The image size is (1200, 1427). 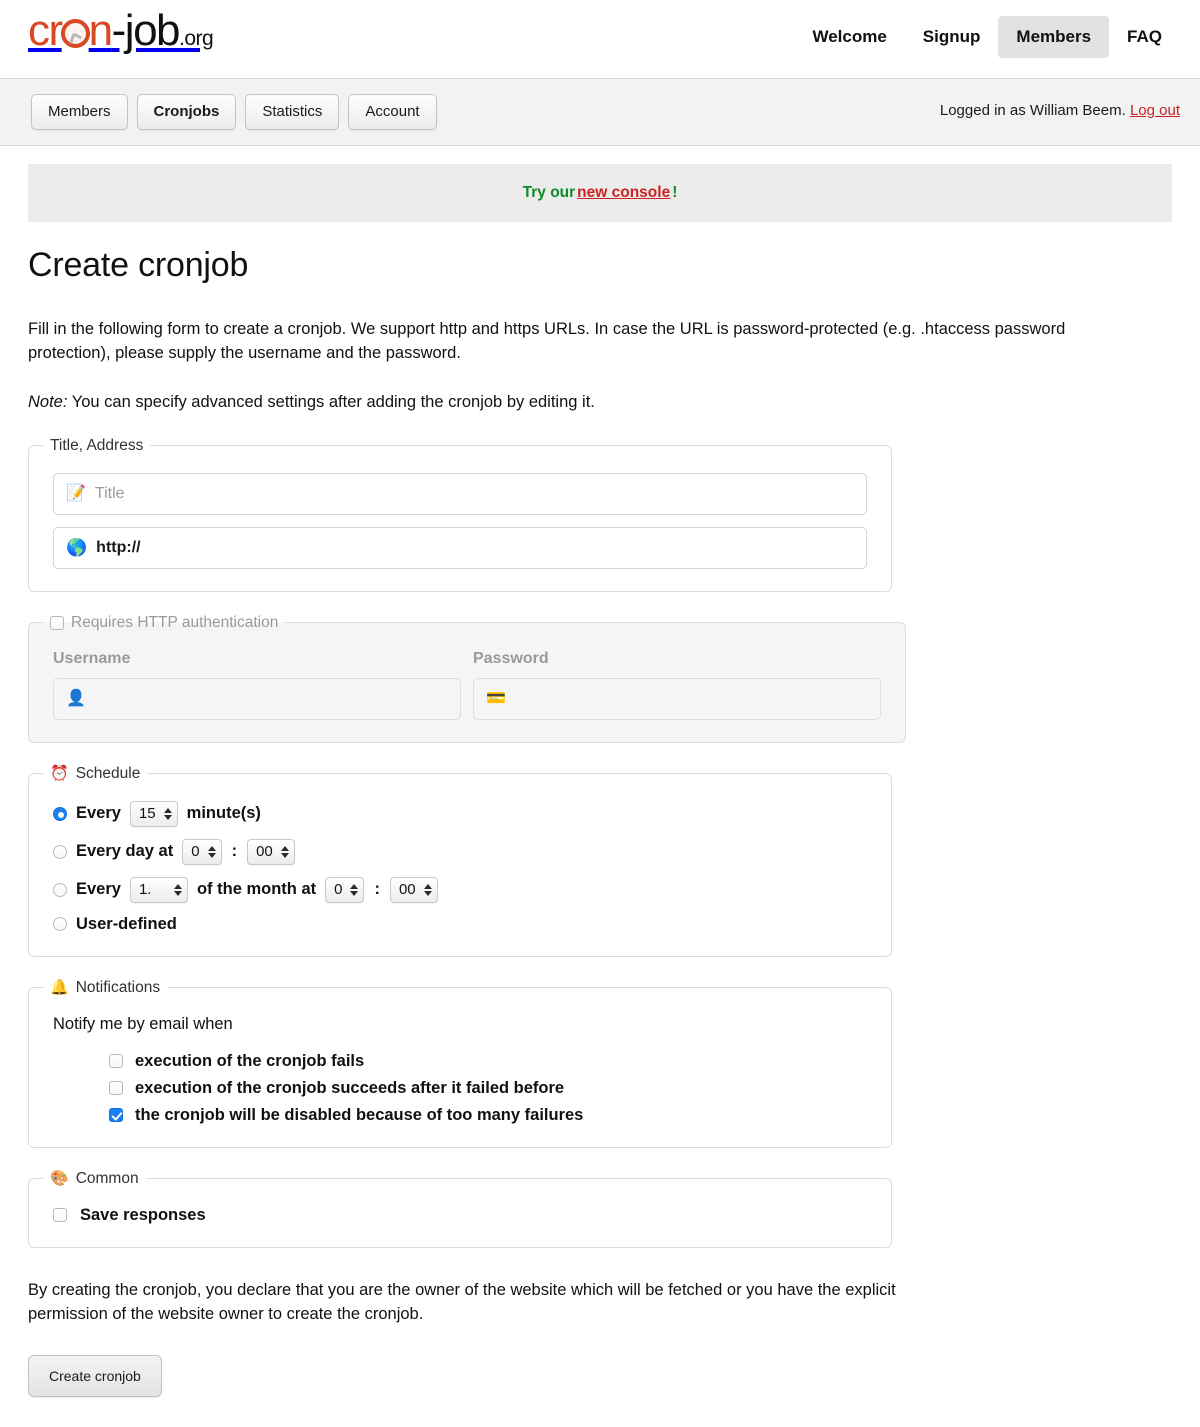 I want to click on user-icon: 👤, so click(x=76, y=698).